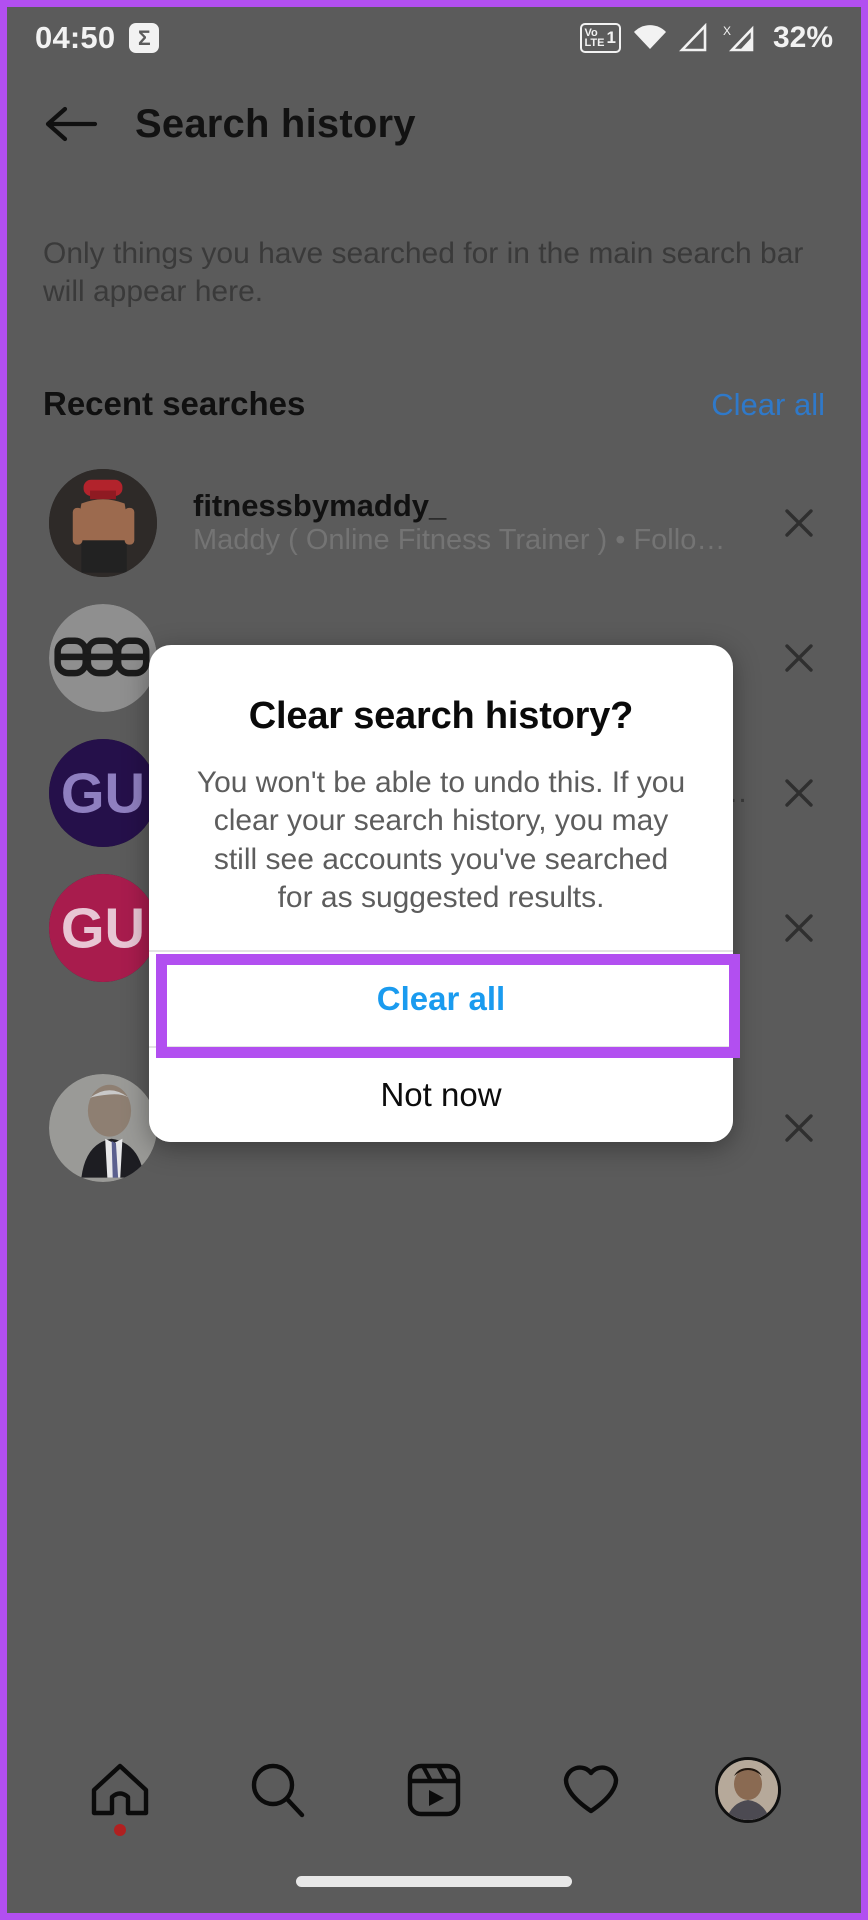  Describe the element at coordinates (727, 31) in the screenshot. I see `svg-text: X` at that location.